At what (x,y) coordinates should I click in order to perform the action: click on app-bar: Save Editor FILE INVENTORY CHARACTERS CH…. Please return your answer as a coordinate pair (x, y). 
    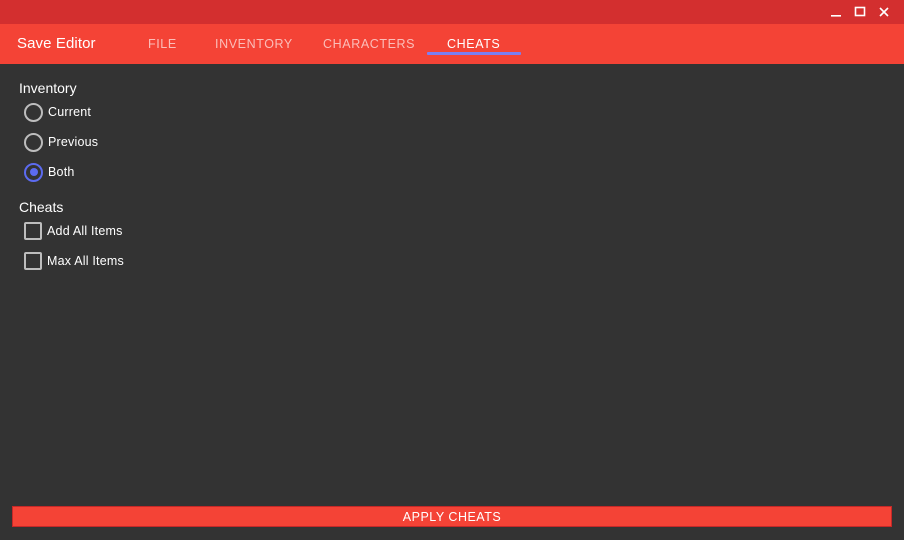
    Looking at the image, I should click on (452, 44).